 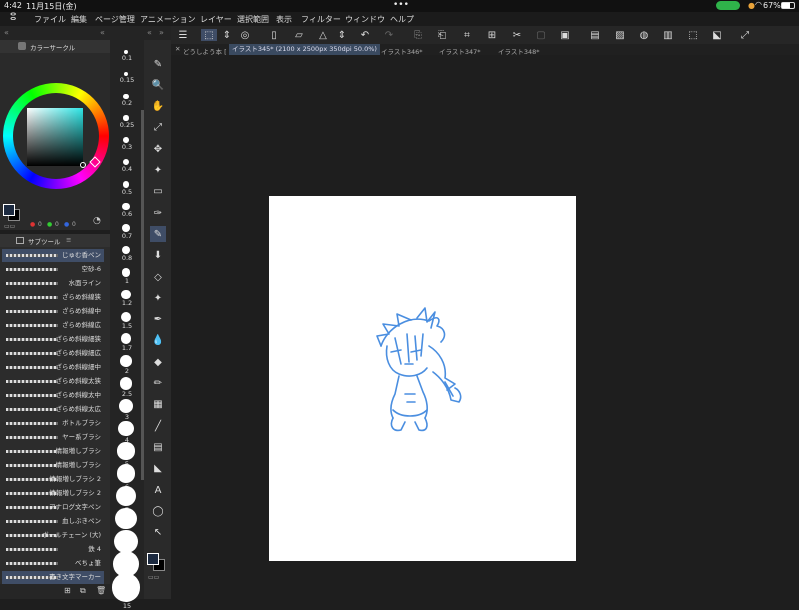 I want to click on eyedropper-icon: ✑, so click(x=158, y=213).